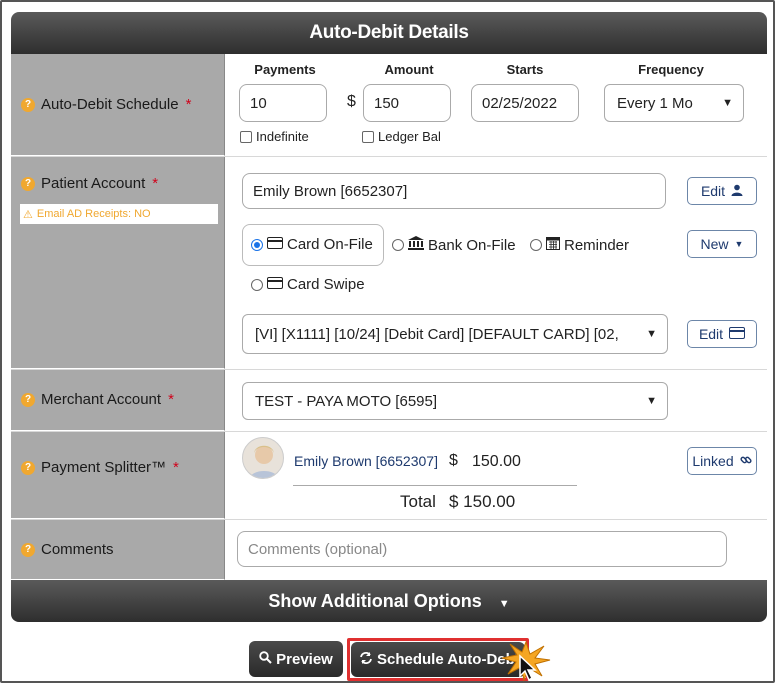 Image resolution: width=775 pixels, height=683 pixels. I want to click on indefinite-label: Indefinite, so click(282, 136).